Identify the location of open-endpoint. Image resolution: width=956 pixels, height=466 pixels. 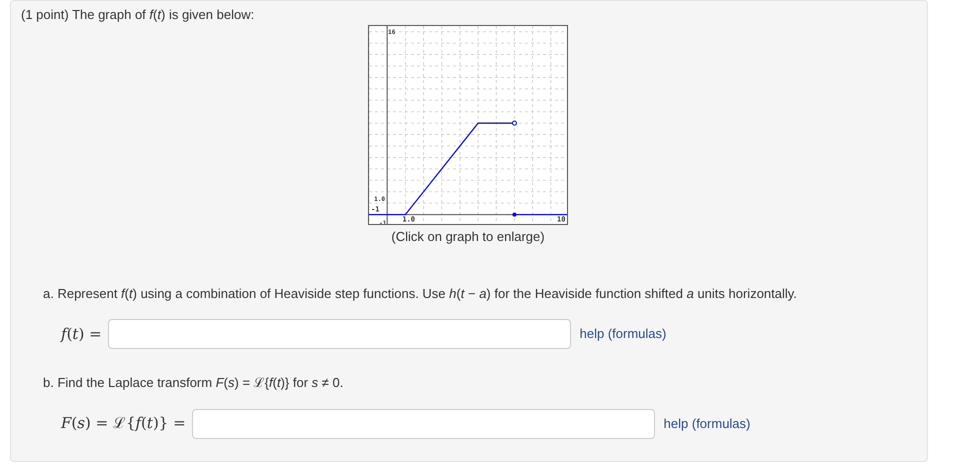
(514, 123).